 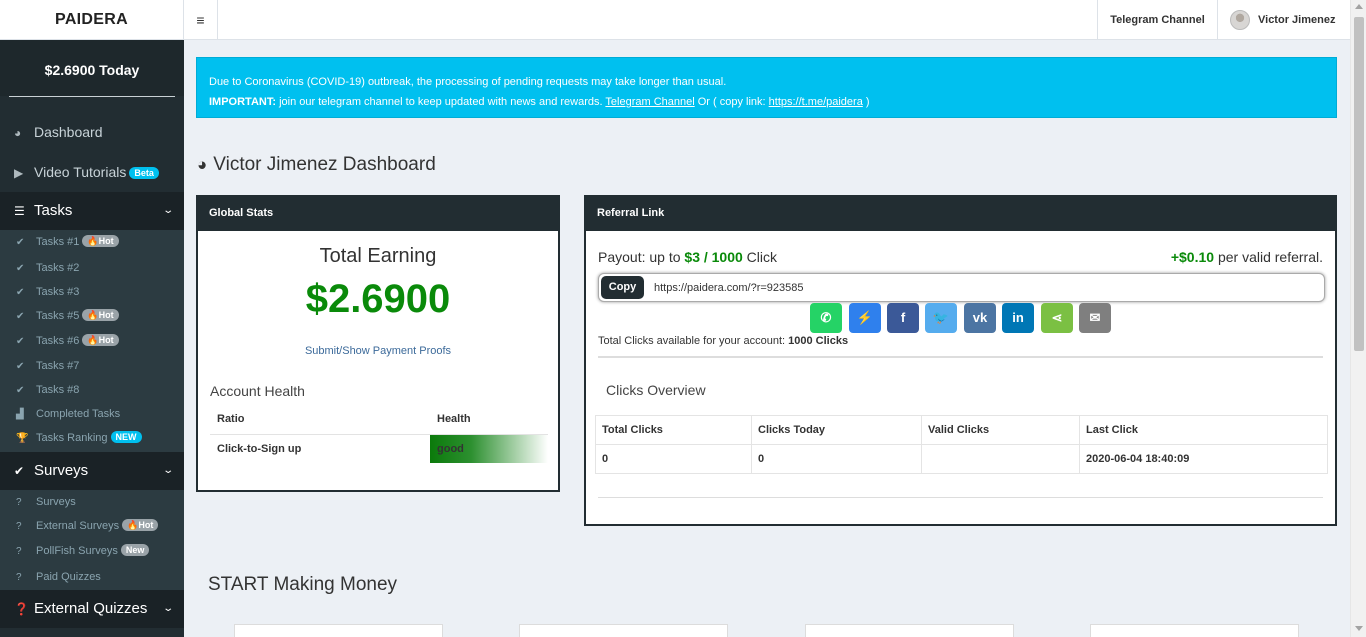 I want to click on start-making-money-title: START Making Money, so click(x=303, y=584).